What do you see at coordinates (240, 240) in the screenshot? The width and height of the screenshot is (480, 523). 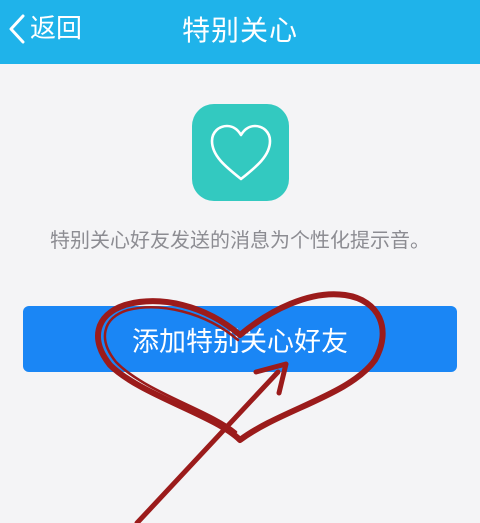 I see `description-text: 特别关心好友发送的消息为个性化提示音。` at bounding box center [240, 240].